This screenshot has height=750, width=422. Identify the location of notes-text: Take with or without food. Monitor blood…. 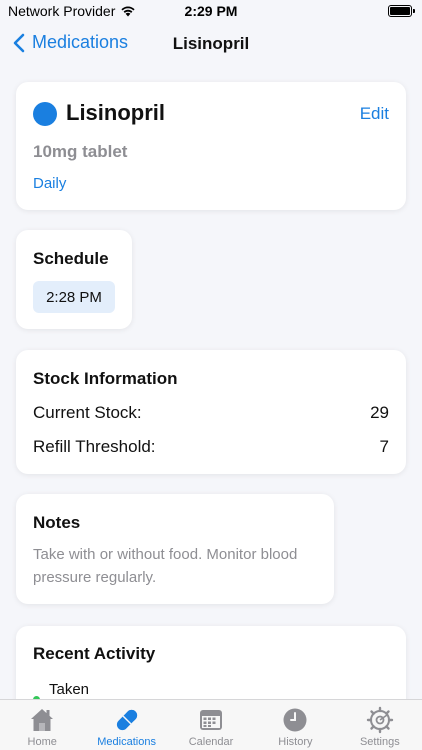
(165, 566).